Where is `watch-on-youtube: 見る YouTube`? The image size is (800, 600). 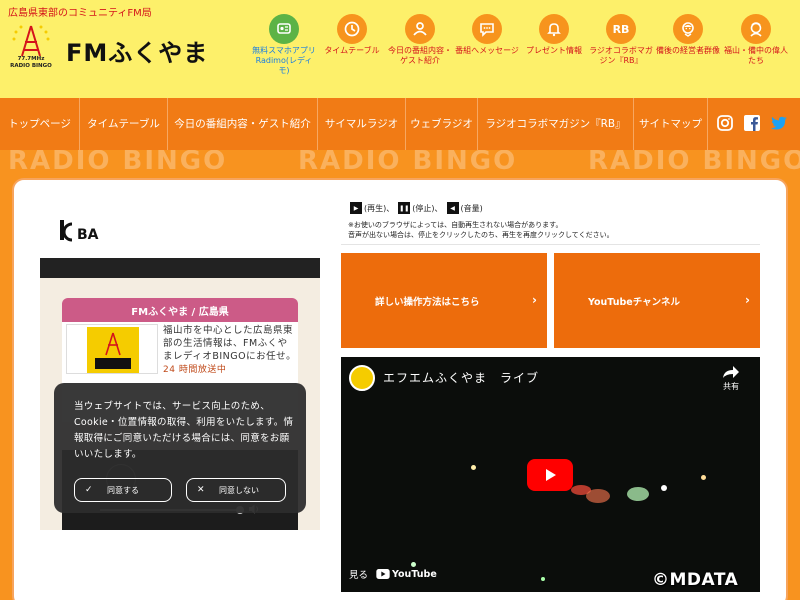
watch-on-youtube: 見る YouTube is located at coordinates (393, 574).